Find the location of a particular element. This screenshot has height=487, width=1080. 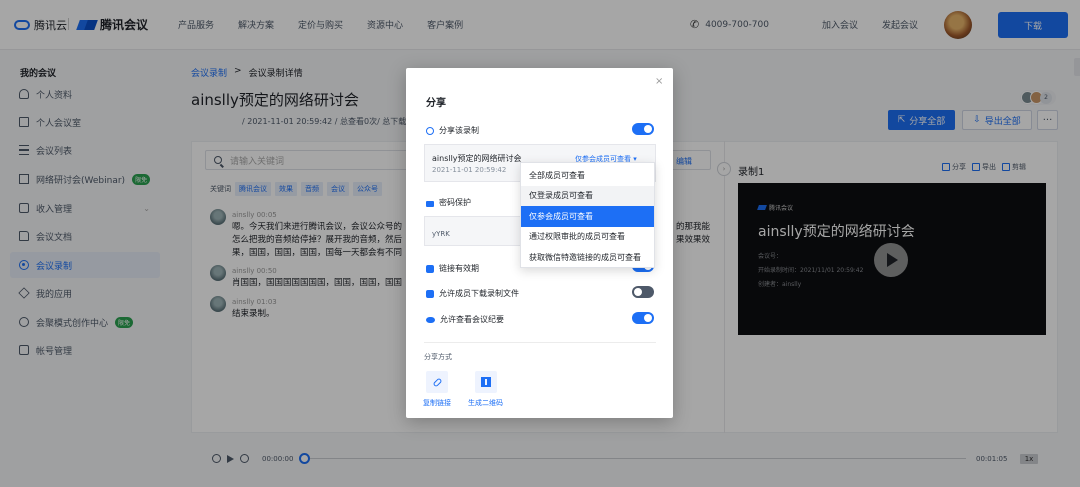

link-expiry-row: 链接有效期 is located at coordinates (452, 268).